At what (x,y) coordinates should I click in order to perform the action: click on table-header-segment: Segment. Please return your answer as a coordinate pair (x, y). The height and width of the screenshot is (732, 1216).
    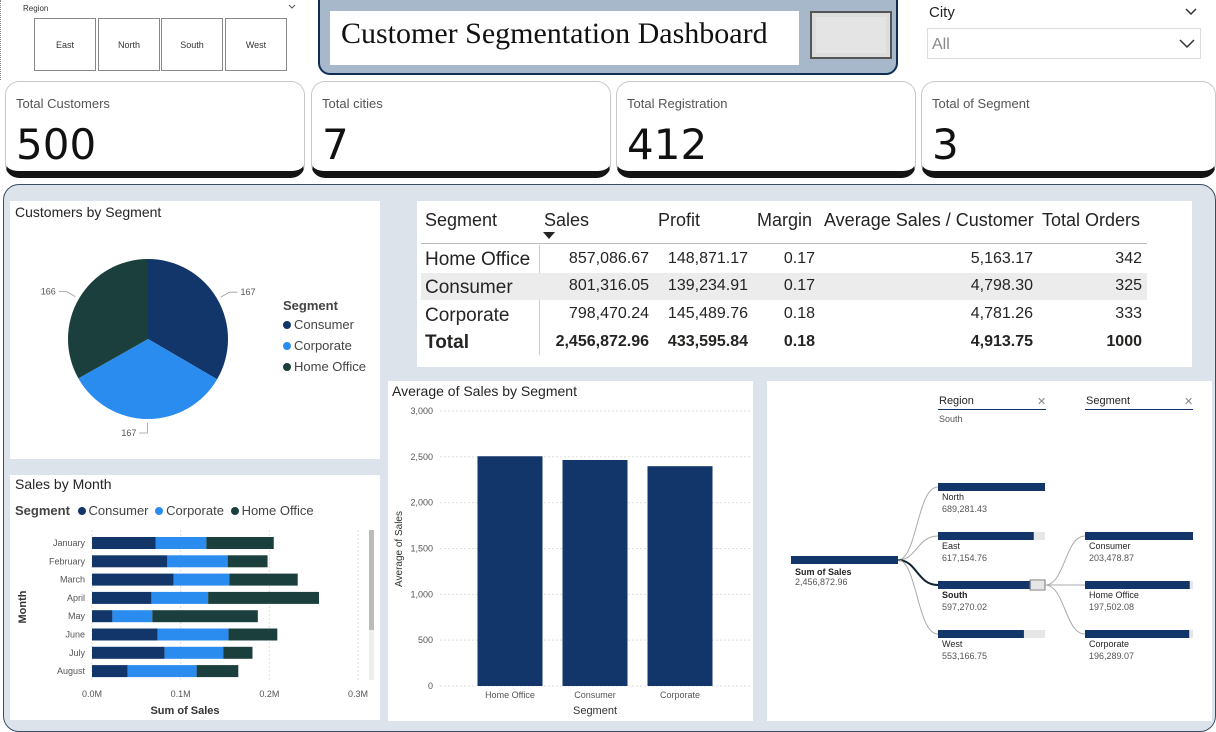
    Looking at the image, I should click on (461, 220).